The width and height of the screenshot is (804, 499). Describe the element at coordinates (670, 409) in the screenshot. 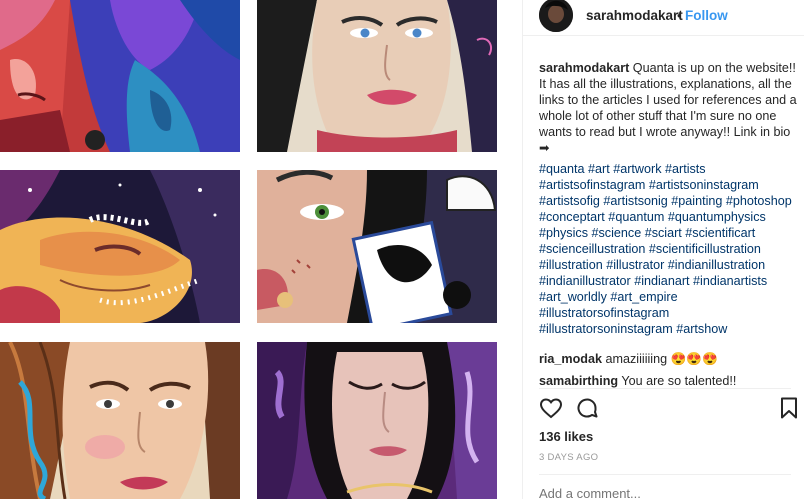

I see `action-bar` at that location.